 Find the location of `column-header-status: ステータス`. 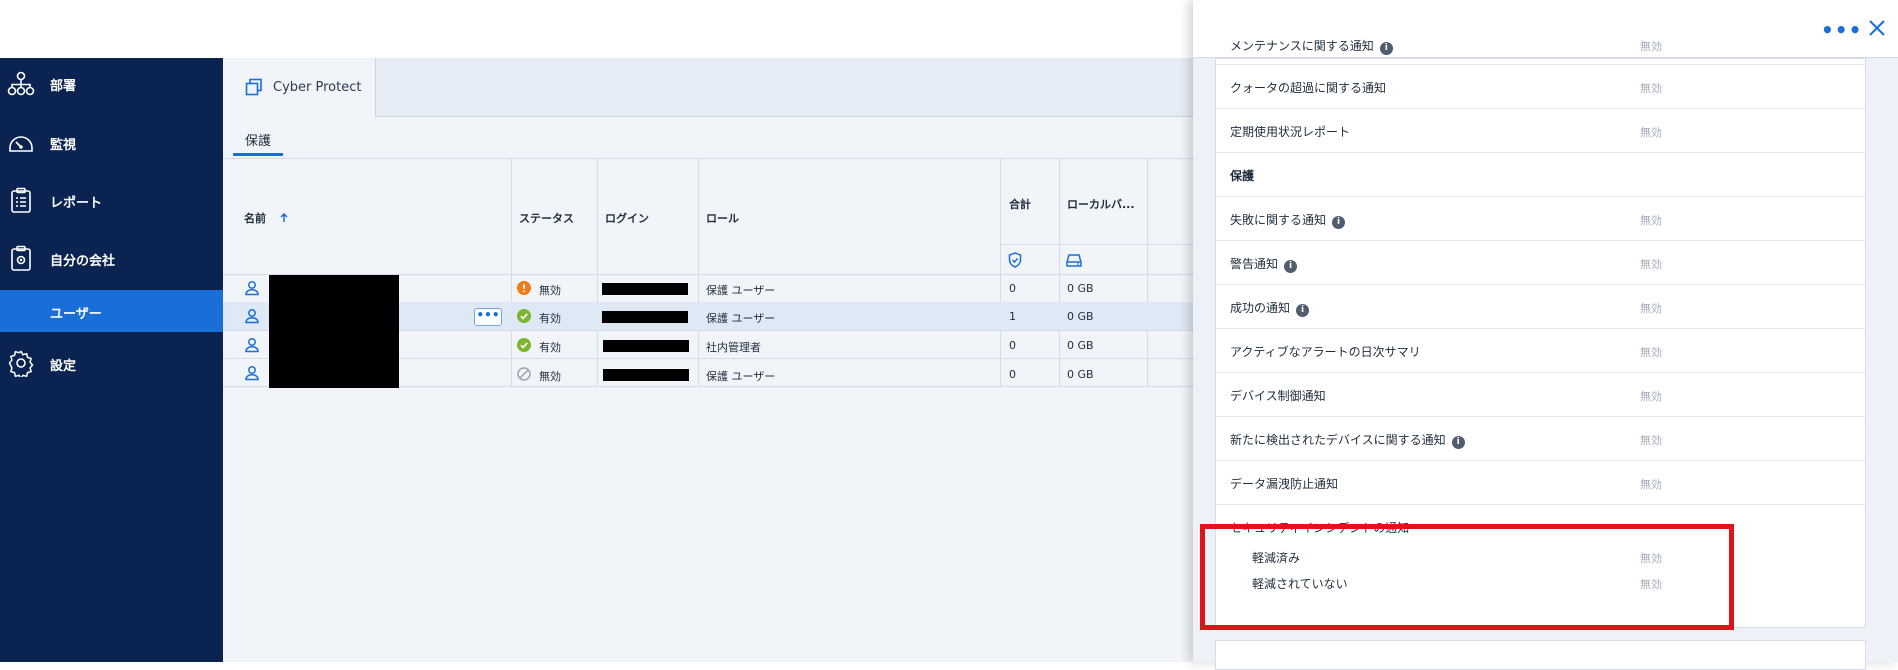

column-header-status: ステータス is located at coordinates (546, 218).